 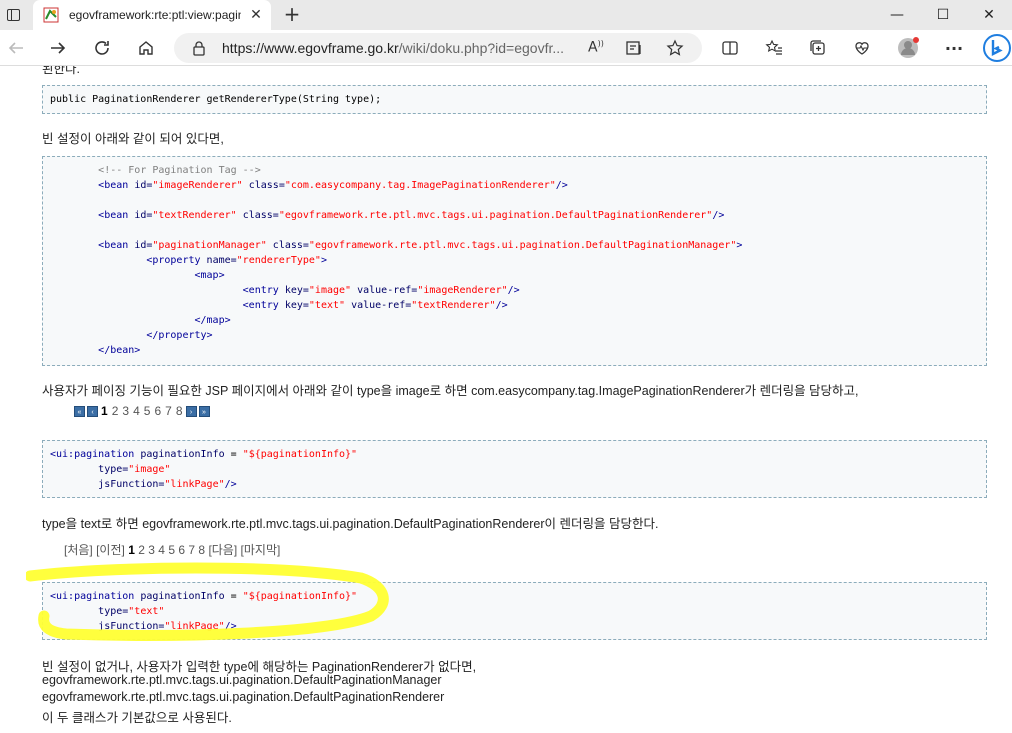 I want to click on code-line: </property>, so click(x=514, y=335).